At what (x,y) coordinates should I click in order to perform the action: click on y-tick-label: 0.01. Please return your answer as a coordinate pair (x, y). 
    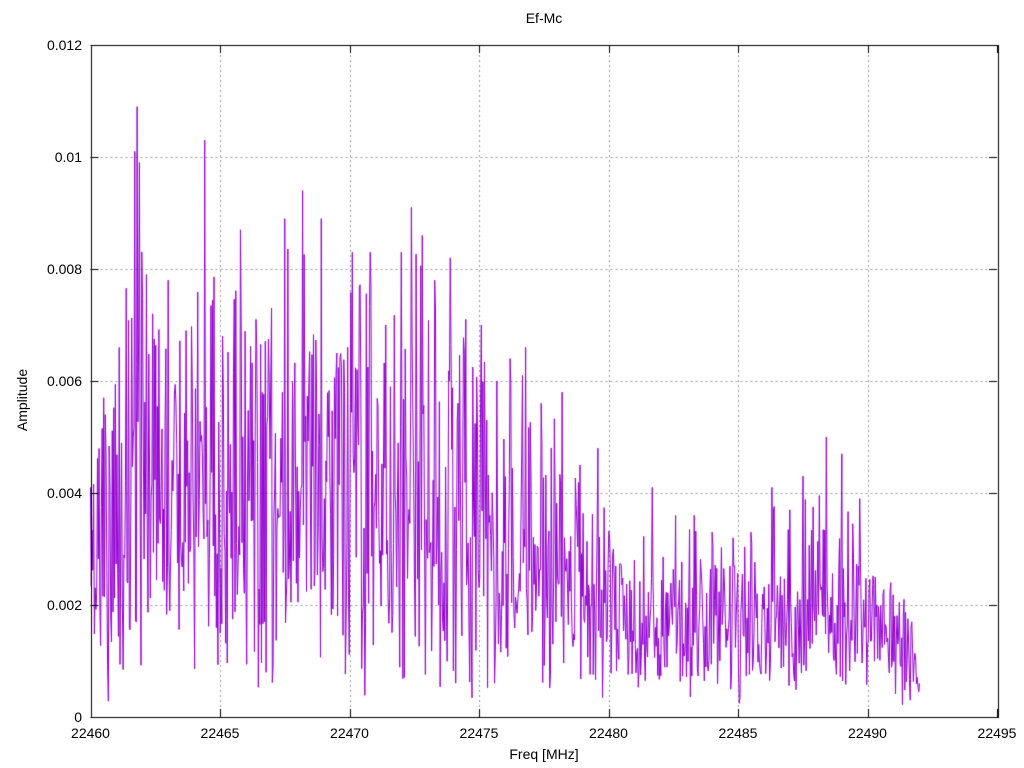
    Looking at the image, I should click on (68, 157).